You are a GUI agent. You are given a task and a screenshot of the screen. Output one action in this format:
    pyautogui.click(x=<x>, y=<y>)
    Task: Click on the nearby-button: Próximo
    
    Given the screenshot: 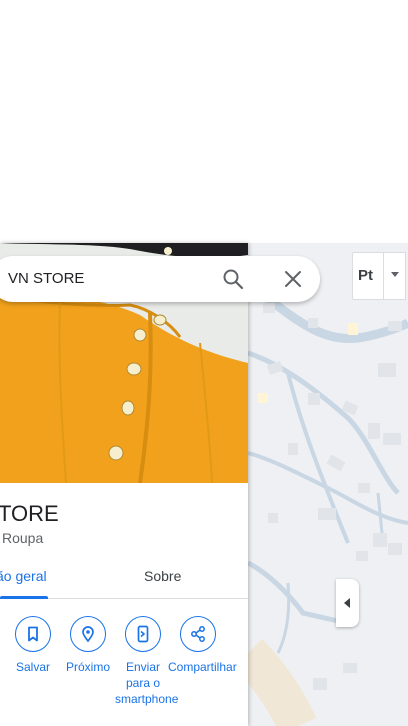 What is the action you would take?
    pyautogui.click(x=88, y=645)
    